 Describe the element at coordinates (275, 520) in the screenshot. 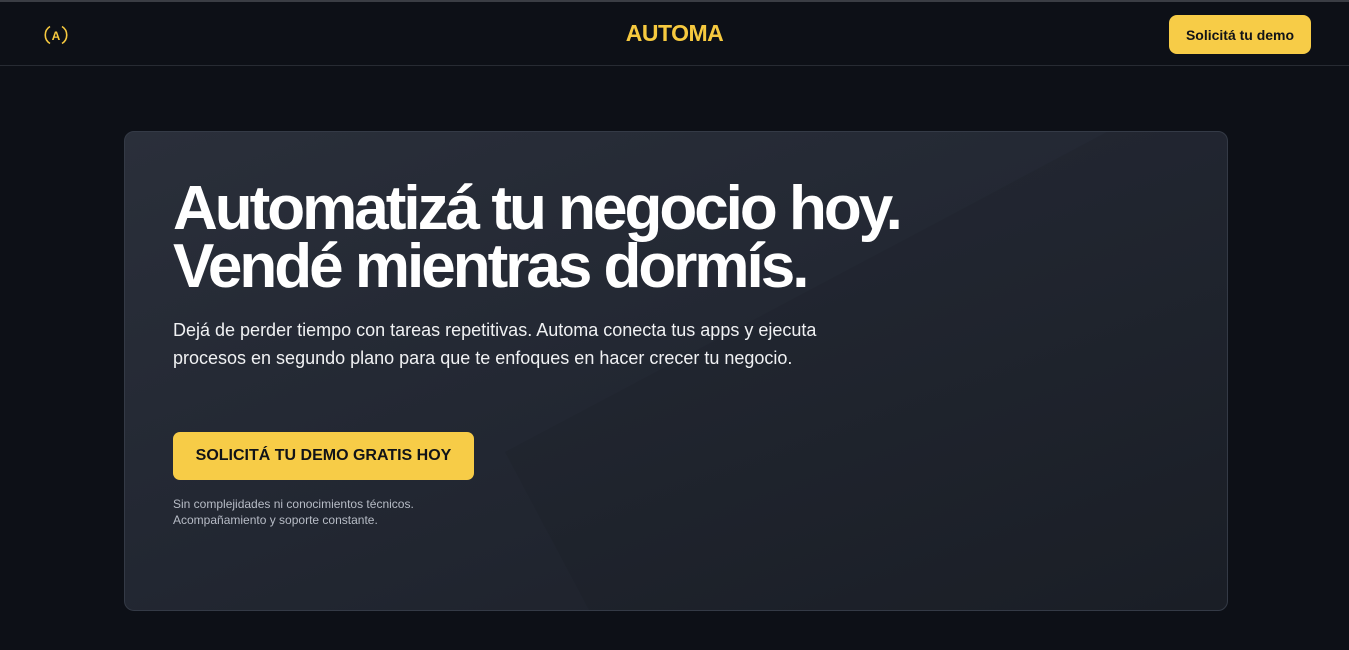

I see `note-line-2: Acompañamiento y soporte constante.` at that location.